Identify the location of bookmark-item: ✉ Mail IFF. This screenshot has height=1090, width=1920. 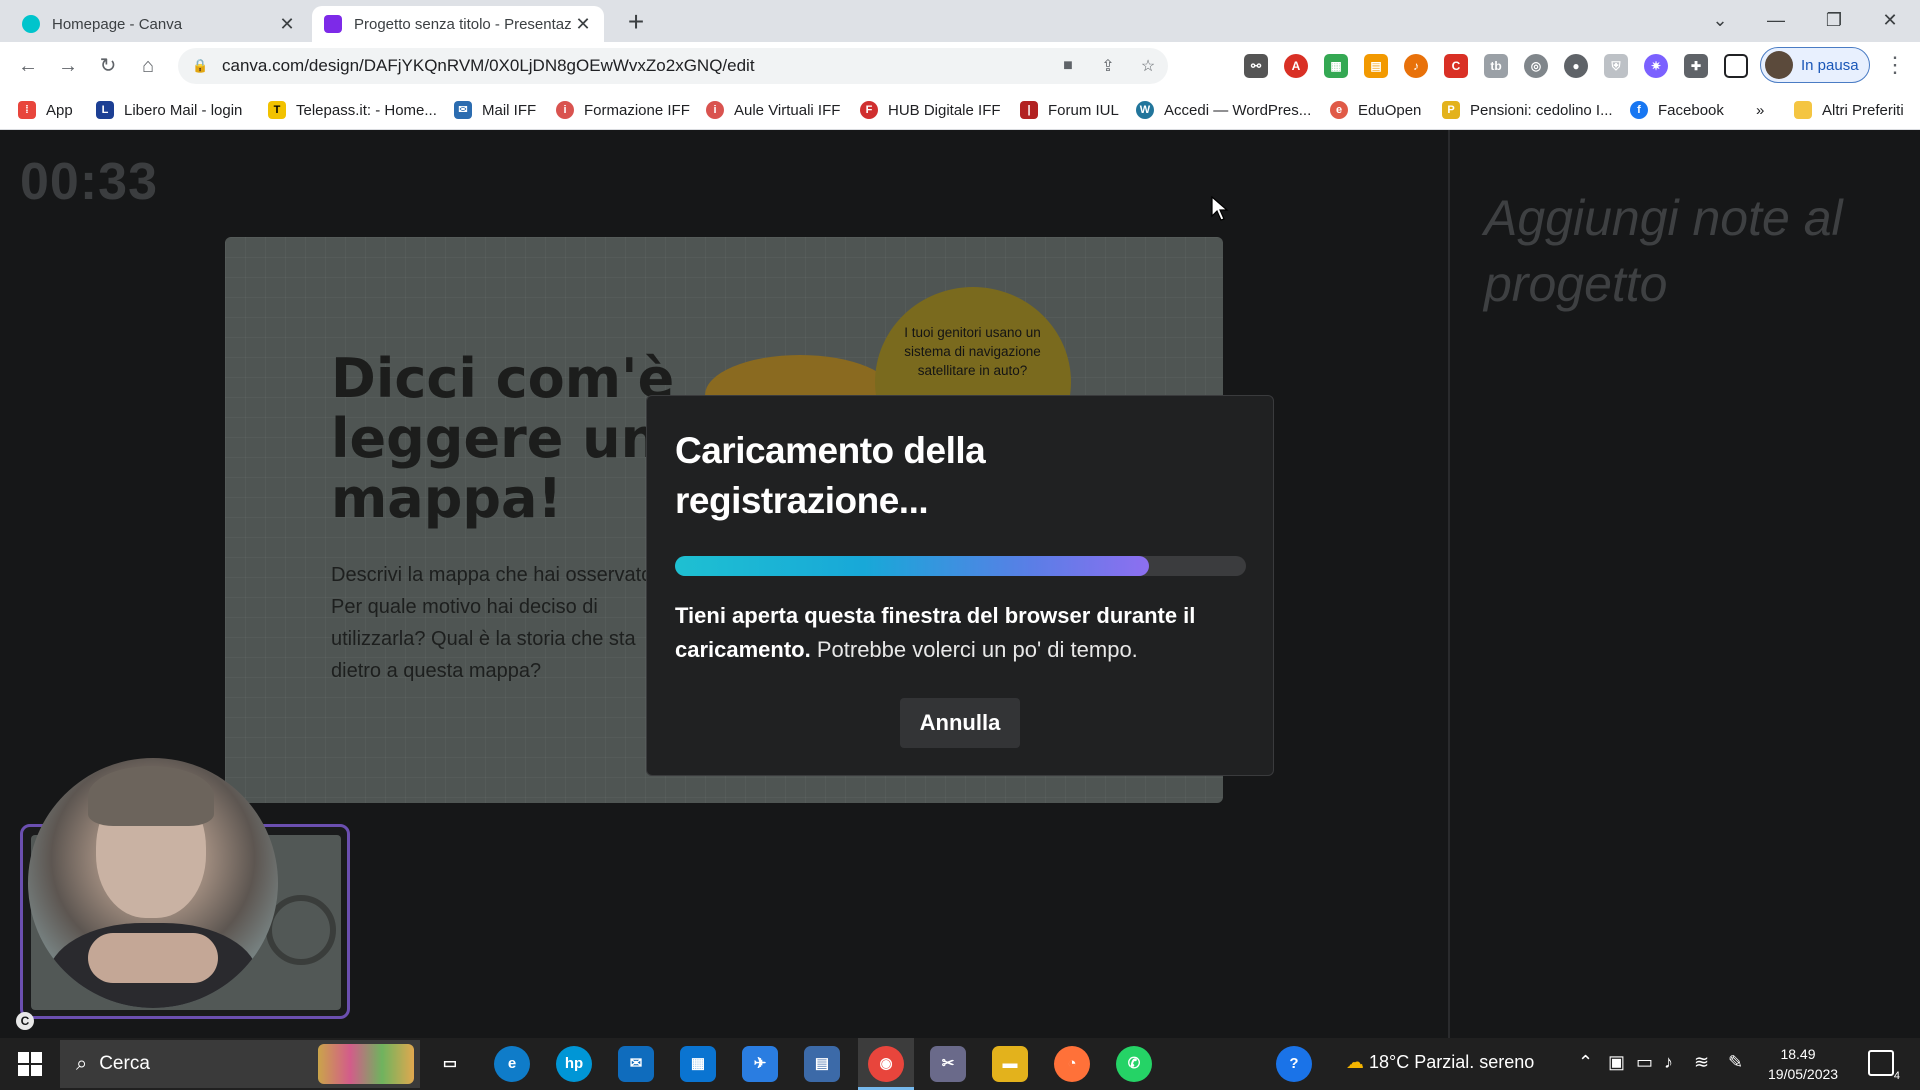
(495, 110).